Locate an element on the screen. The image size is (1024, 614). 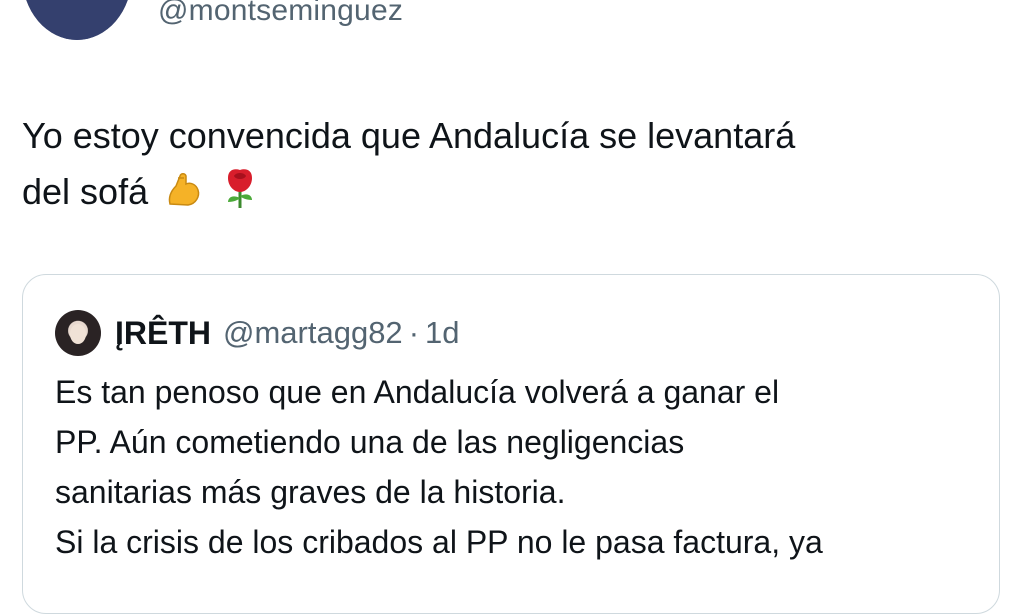
quoted-tweet-header: ĮRÊTH @martagg82 · 1d is located at coordinates (257, 333).